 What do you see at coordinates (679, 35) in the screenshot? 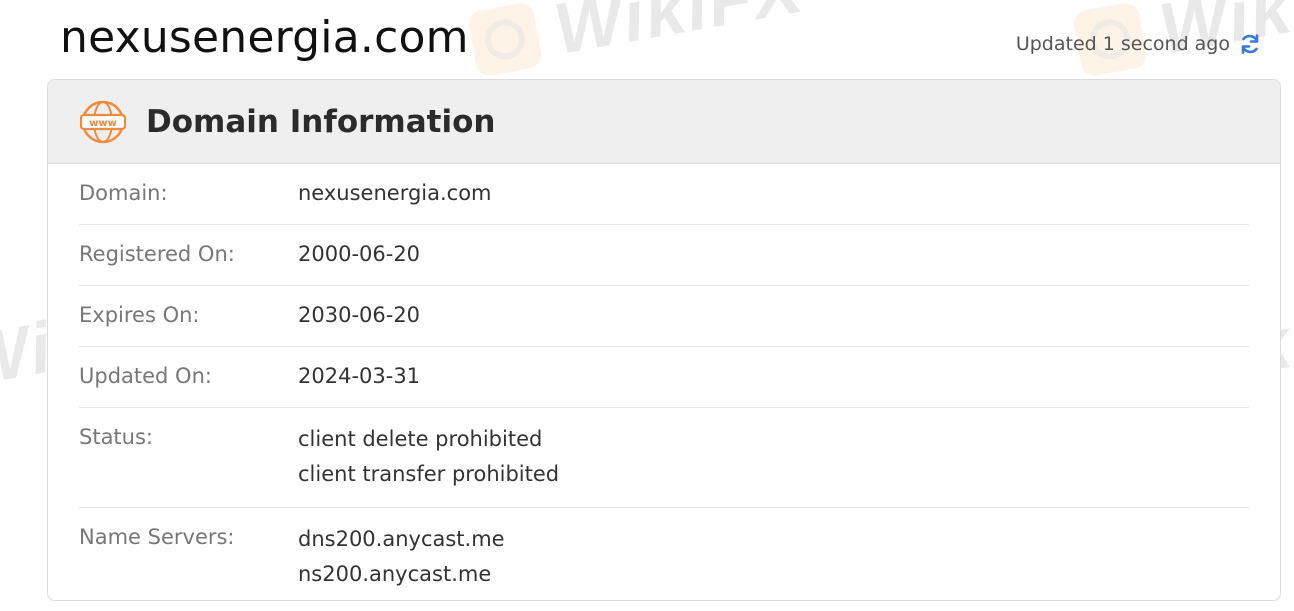
I see `watermark-text: WikiFX` at bounding box center [679, 35].